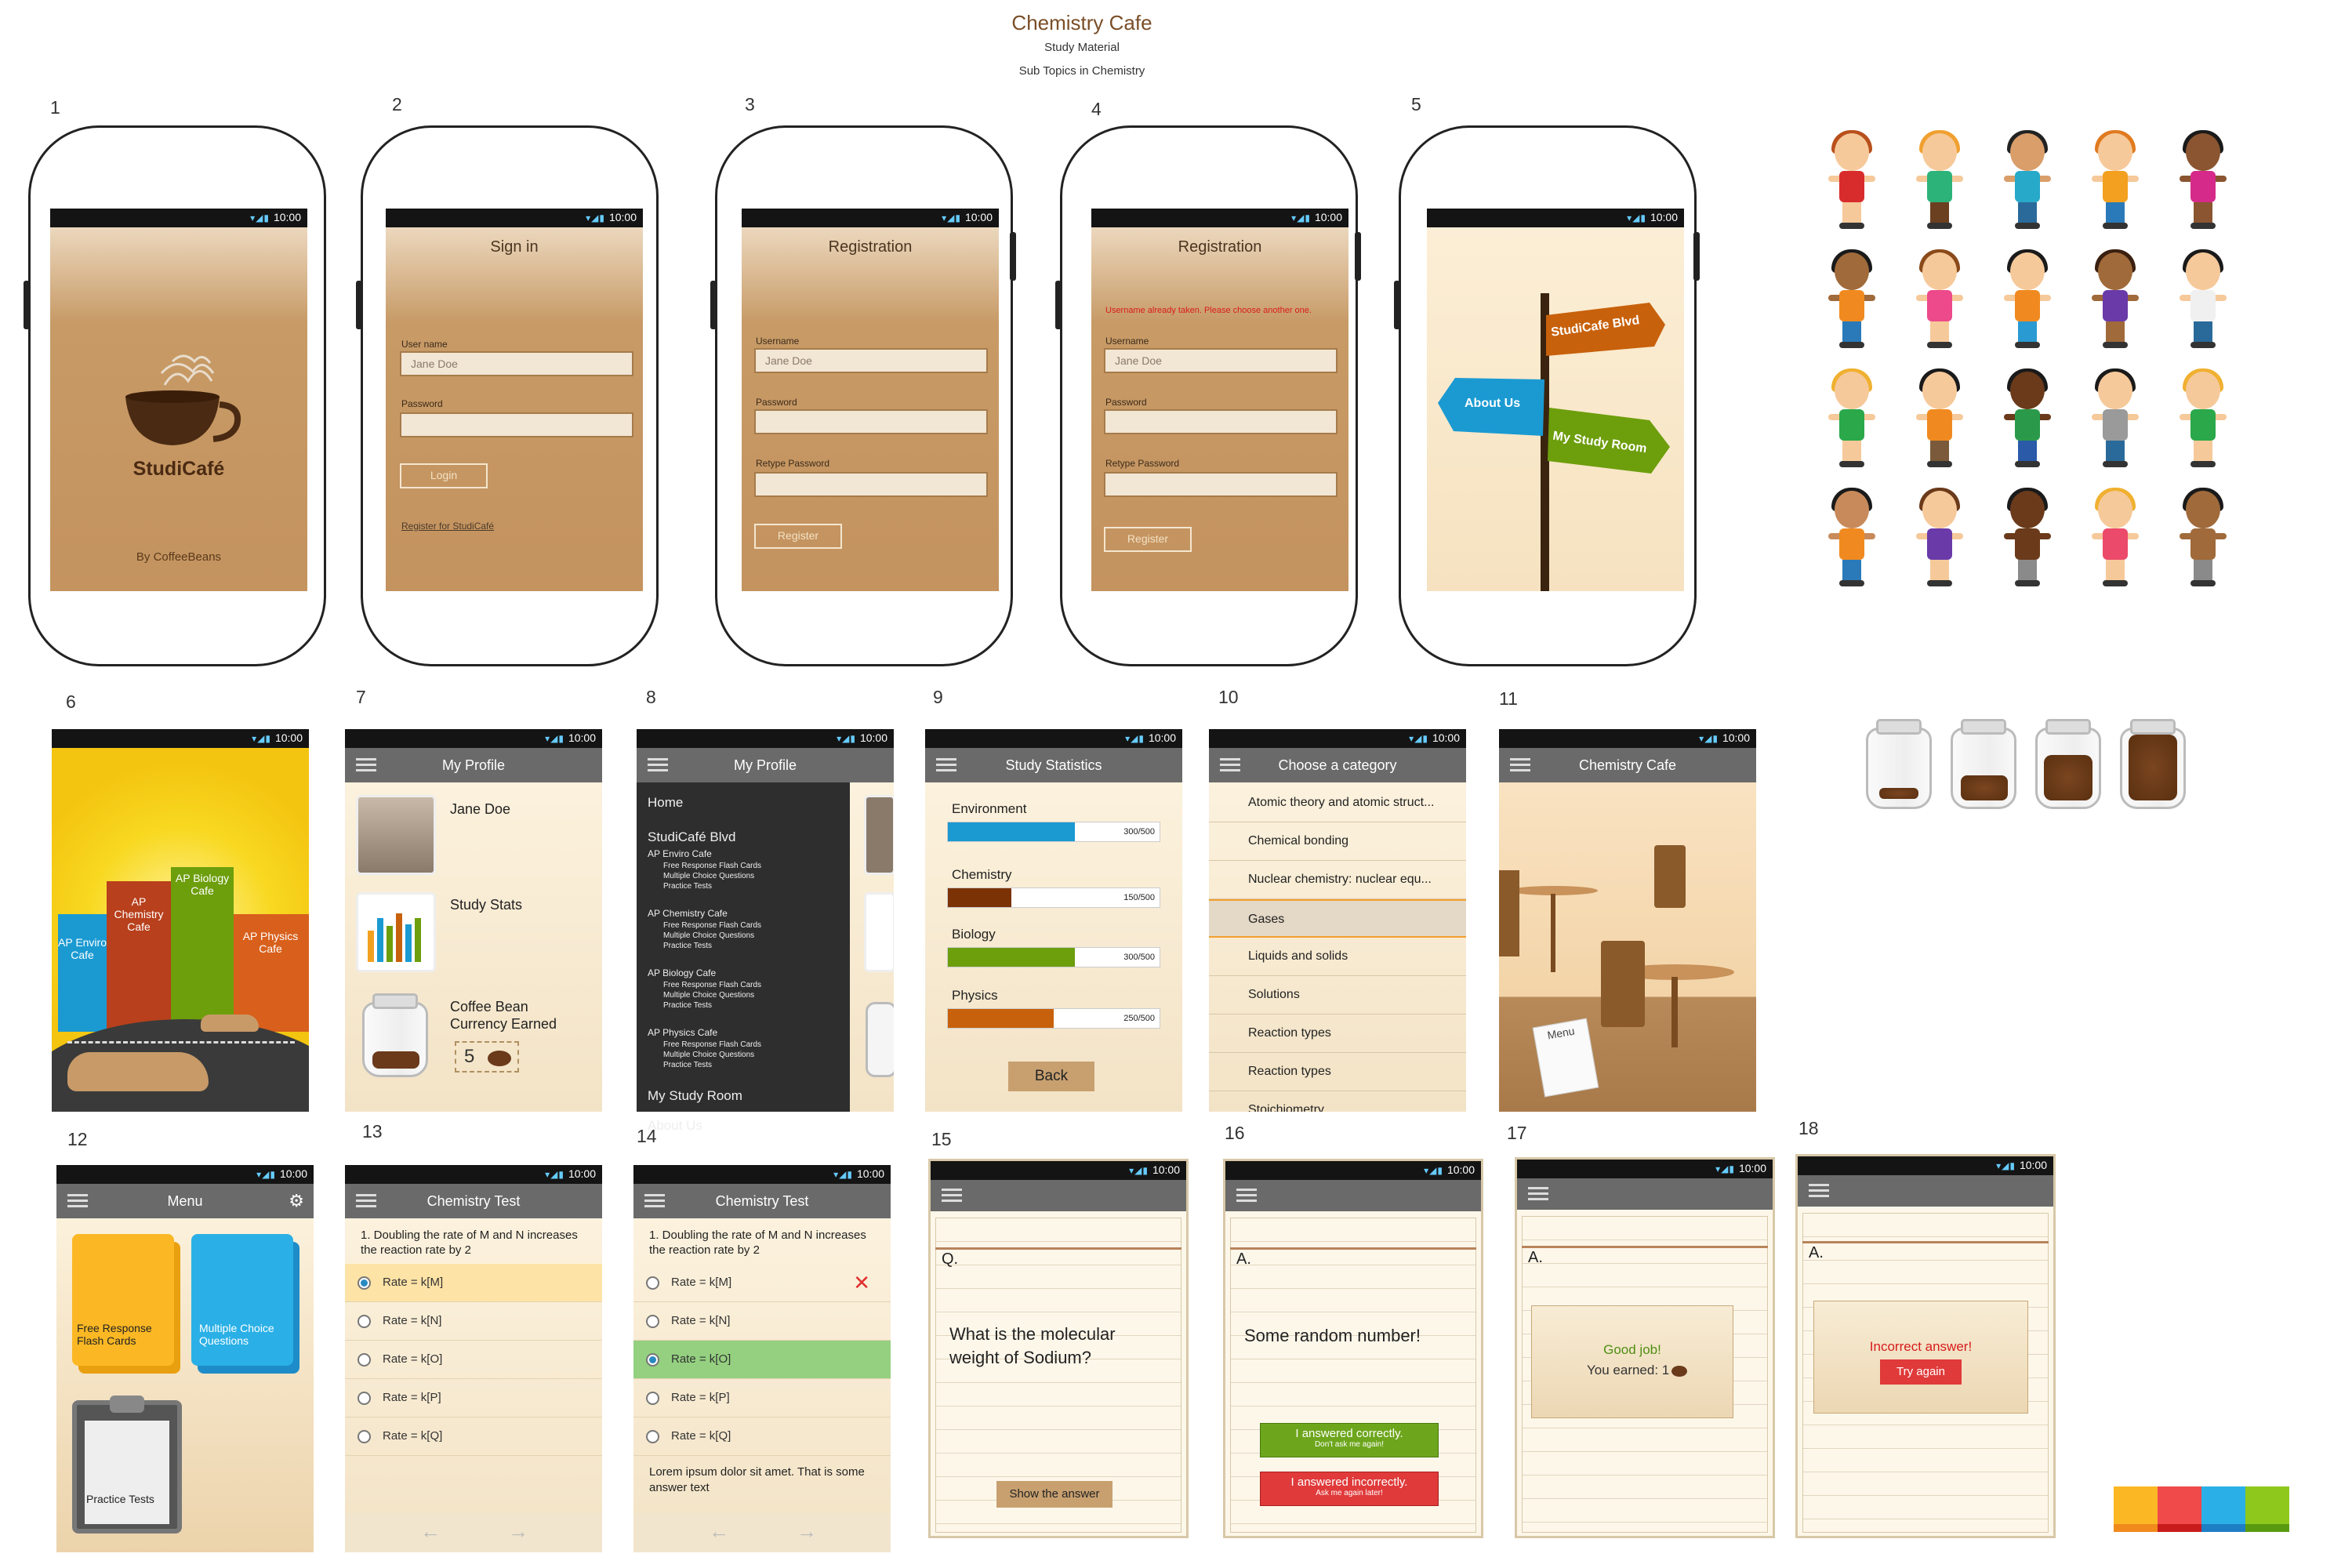 The width and height of the screenshot is (2352, 1568). I want to click on nav-about-us: About Us, so click(675, 1126).